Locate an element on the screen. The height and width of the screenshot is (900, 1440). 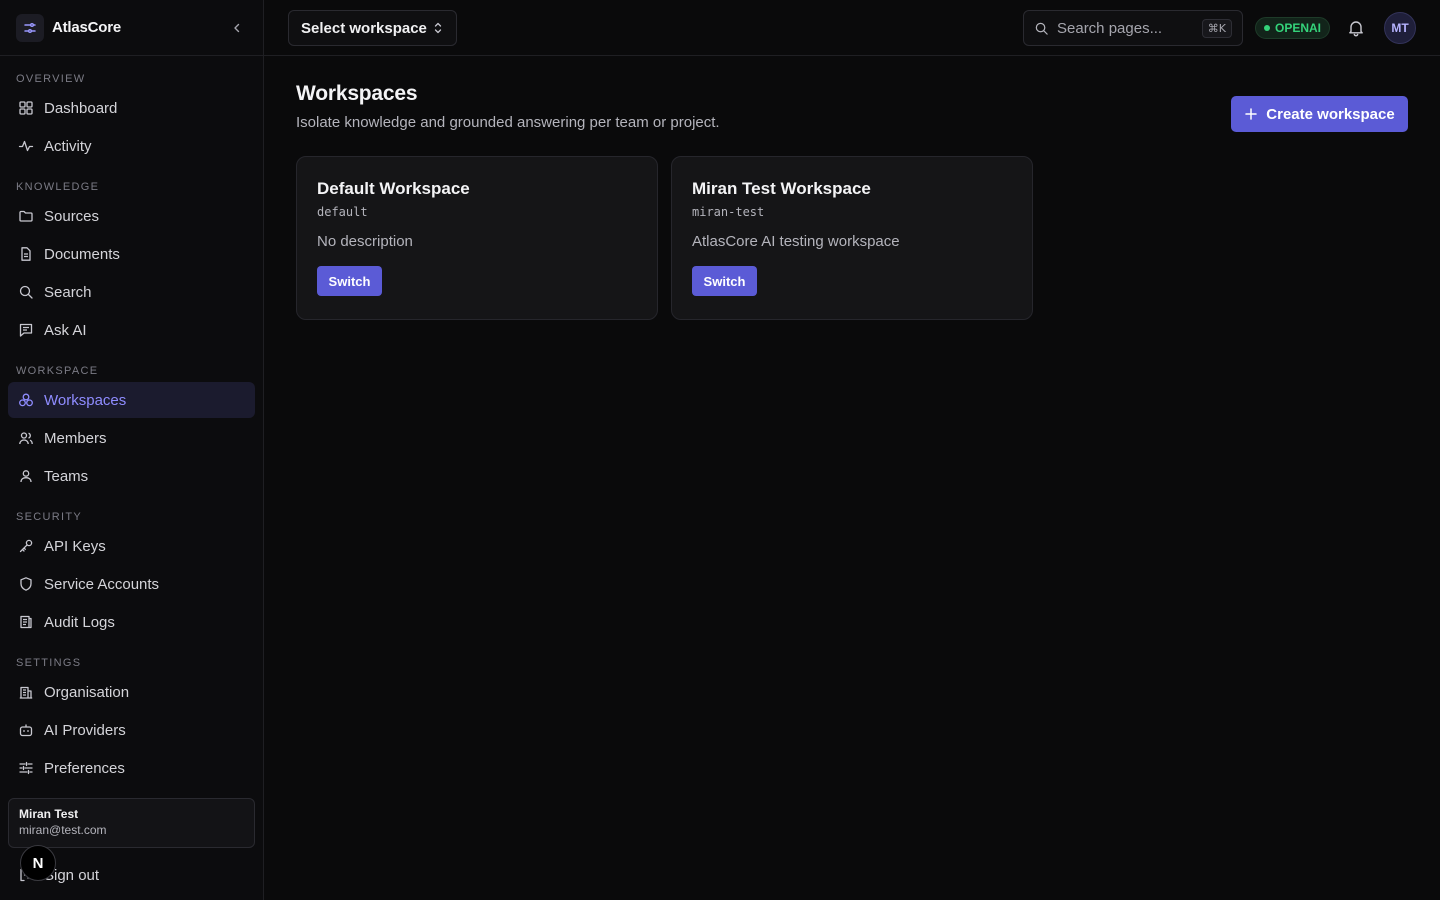
sidebar-item-search: Search is located at coordinates (131, 292).